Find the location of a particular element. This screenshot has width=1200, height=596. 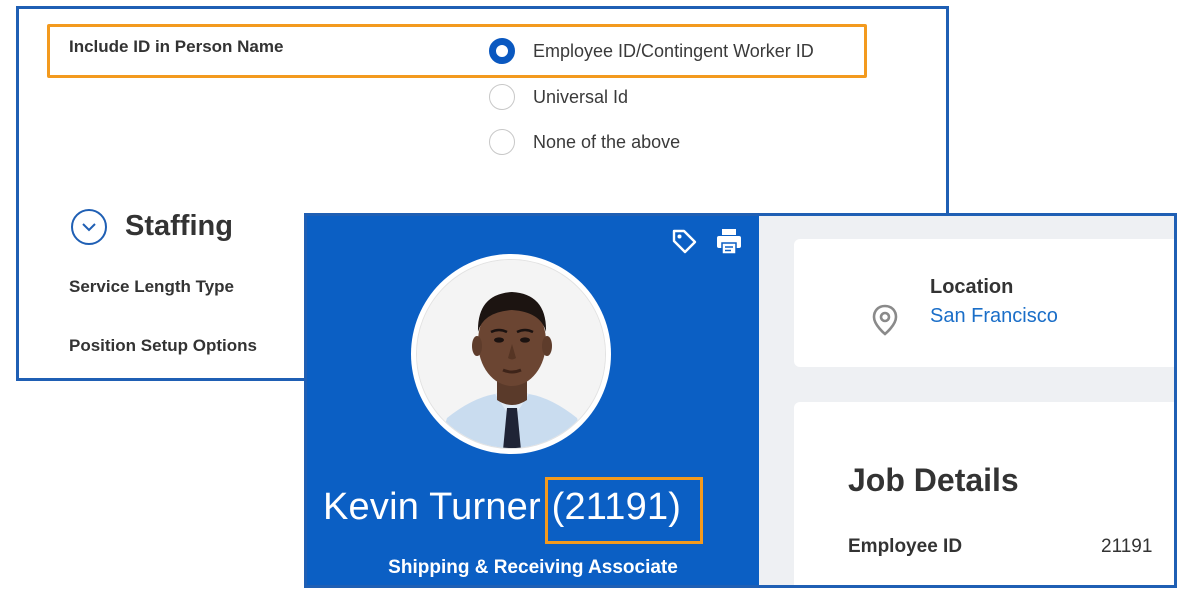

worker-name-text: Kevin Turner is located at coordinates (432, 507).